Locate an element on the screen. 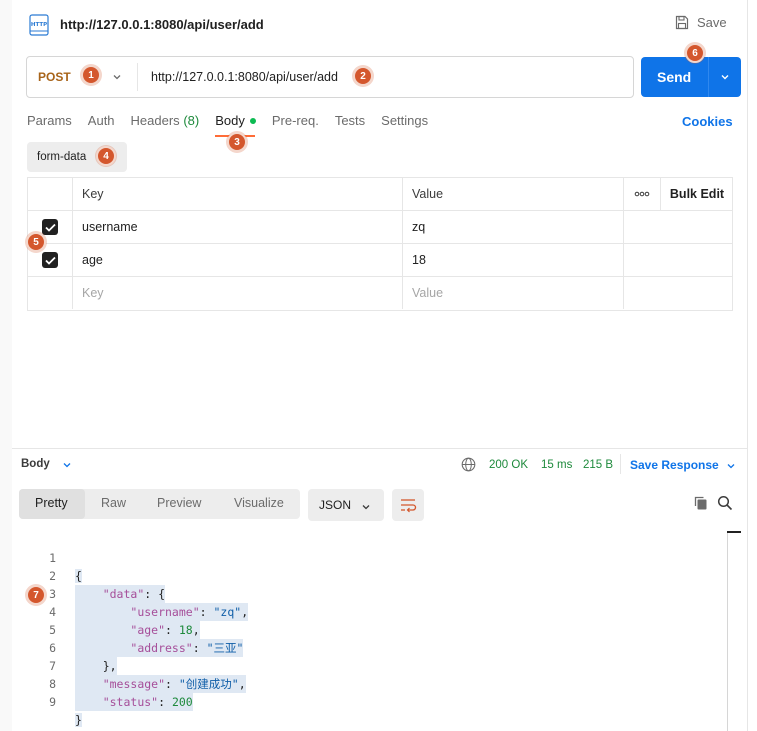 Image resolution: width=757 pixels, height=731 pixels. code-line: 8 "status": 200 is located at coordinates (106, 684).